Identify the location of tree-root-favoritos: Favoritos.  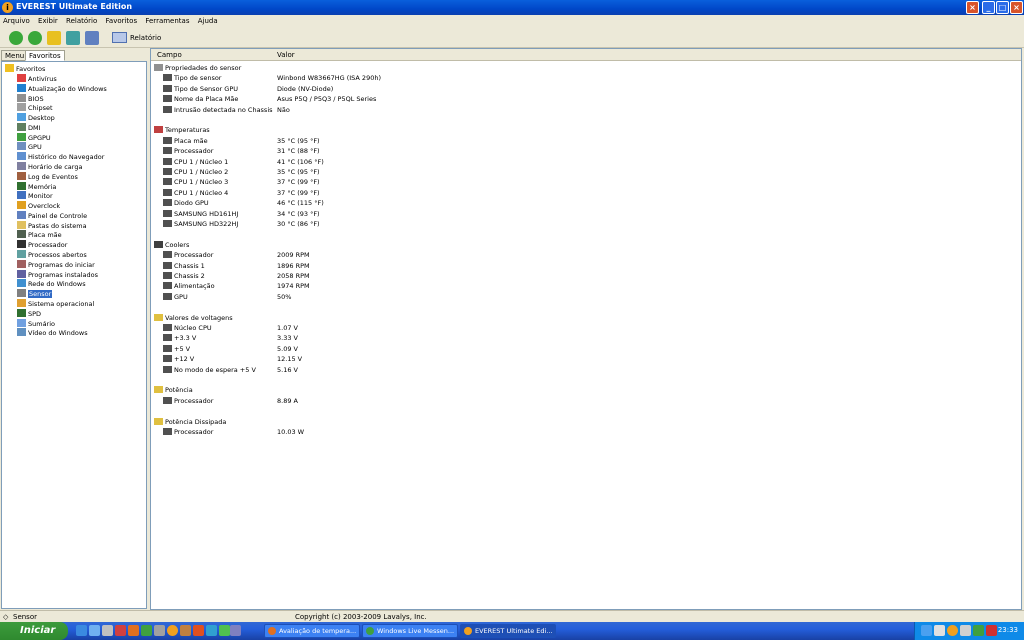
(25, 69).